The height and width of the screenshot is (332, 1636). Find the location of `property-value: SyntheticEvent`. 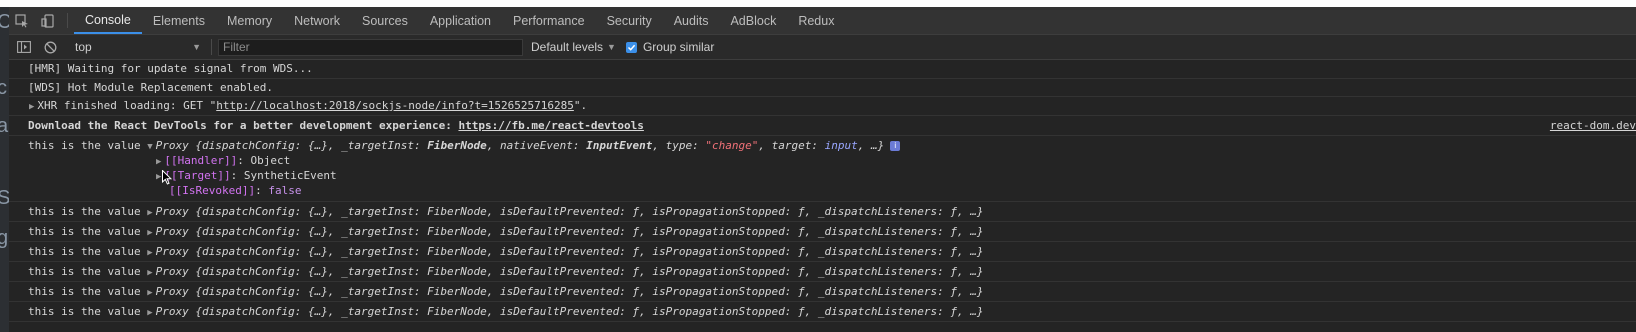

property-value: SyntheticEvent is located at coordinates (290, 175).